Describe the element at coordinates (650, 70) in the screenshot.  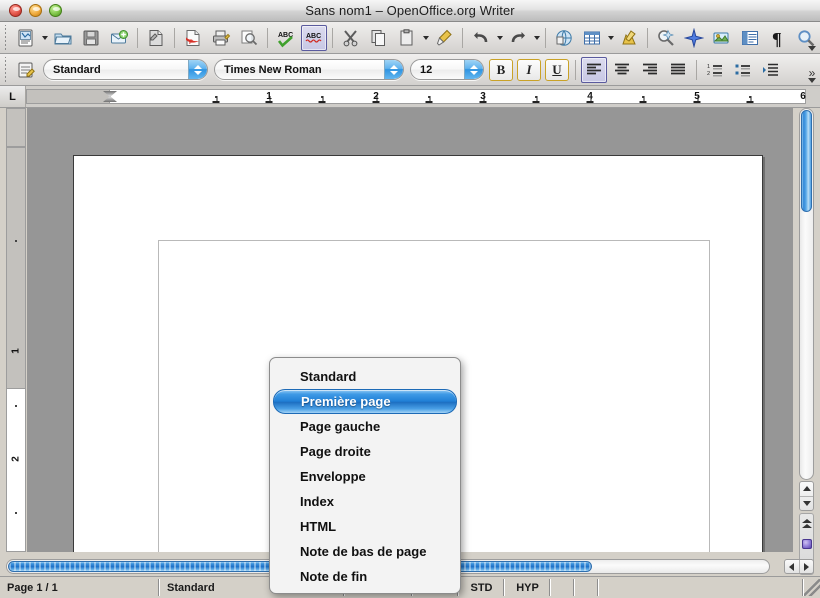
I see `align-right-icon` at that location.